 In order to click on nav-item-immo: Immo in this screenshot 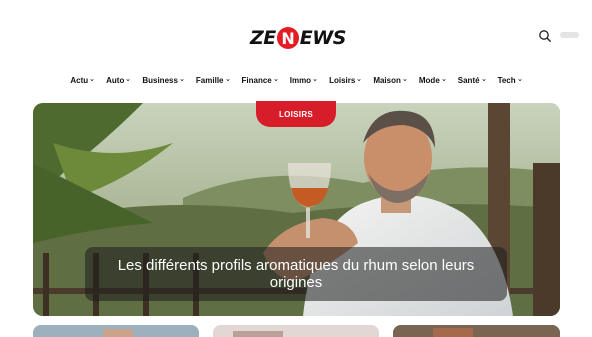, I will do `click(303, 80)`.